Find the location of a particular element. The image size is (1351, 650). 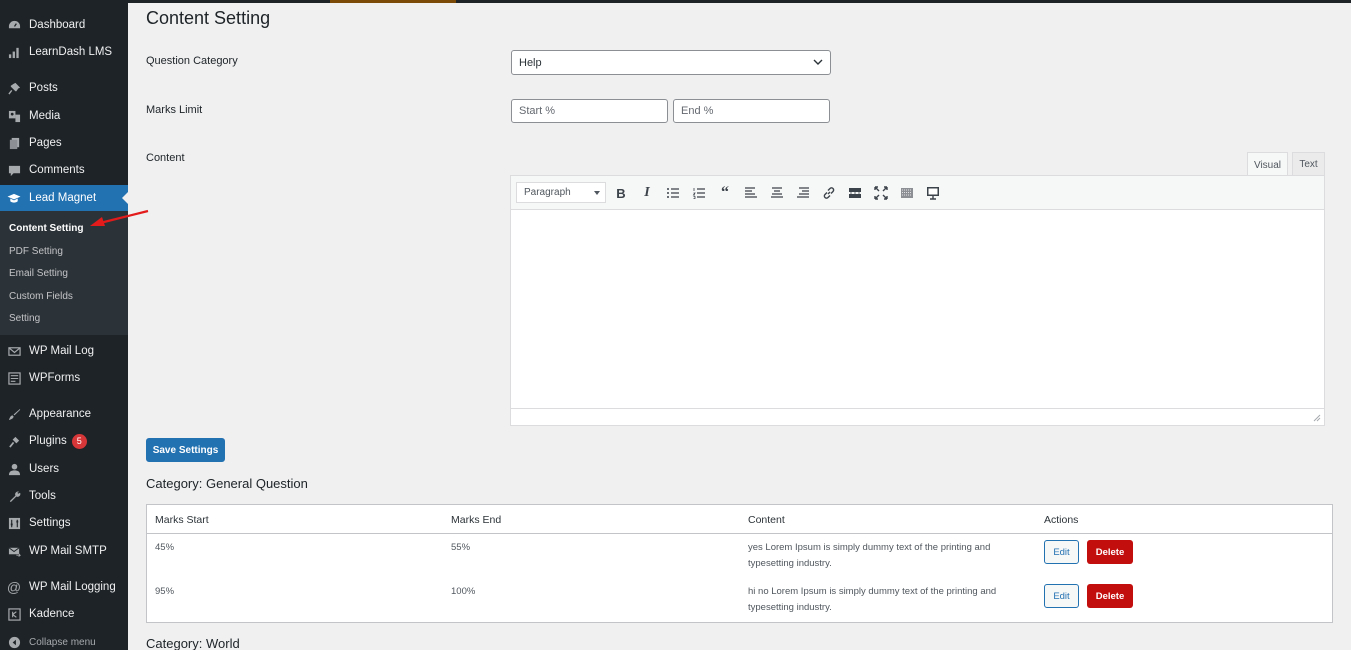

submenu-content-setting: Content Setting is located at coordinates (46, 228).